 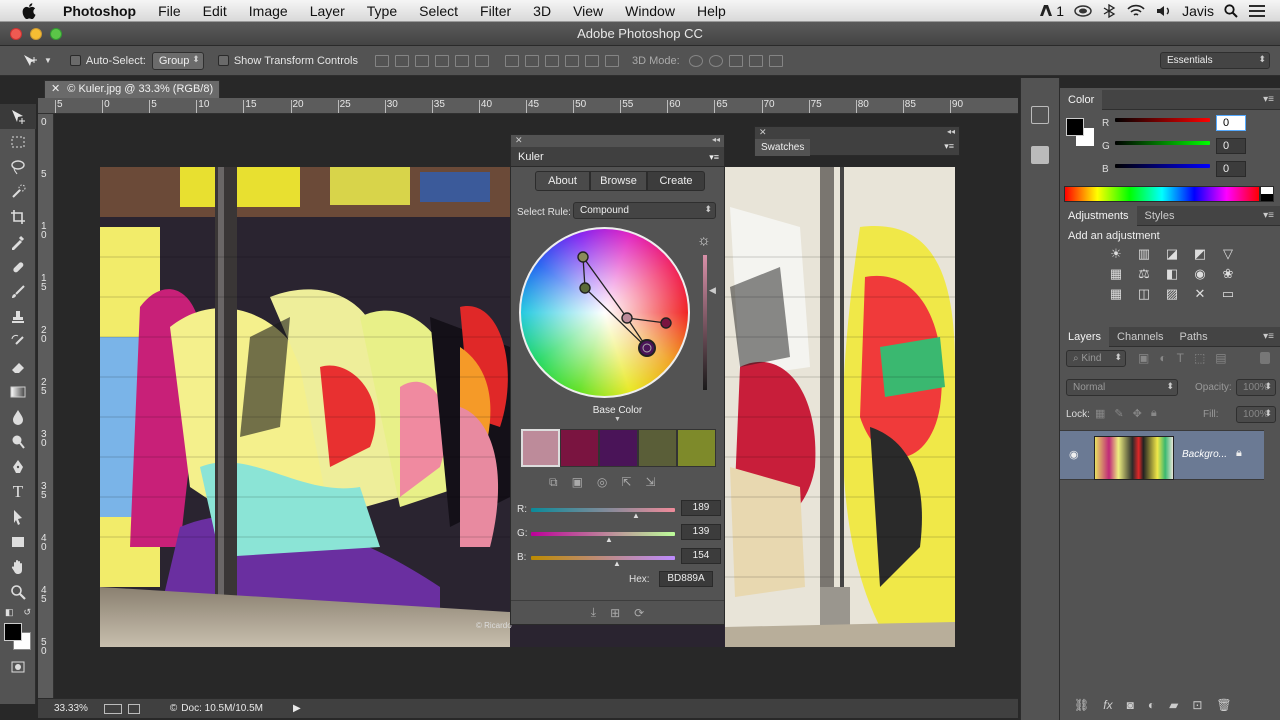 I want to click on menu-image: Image, so click(x=268, y=11).